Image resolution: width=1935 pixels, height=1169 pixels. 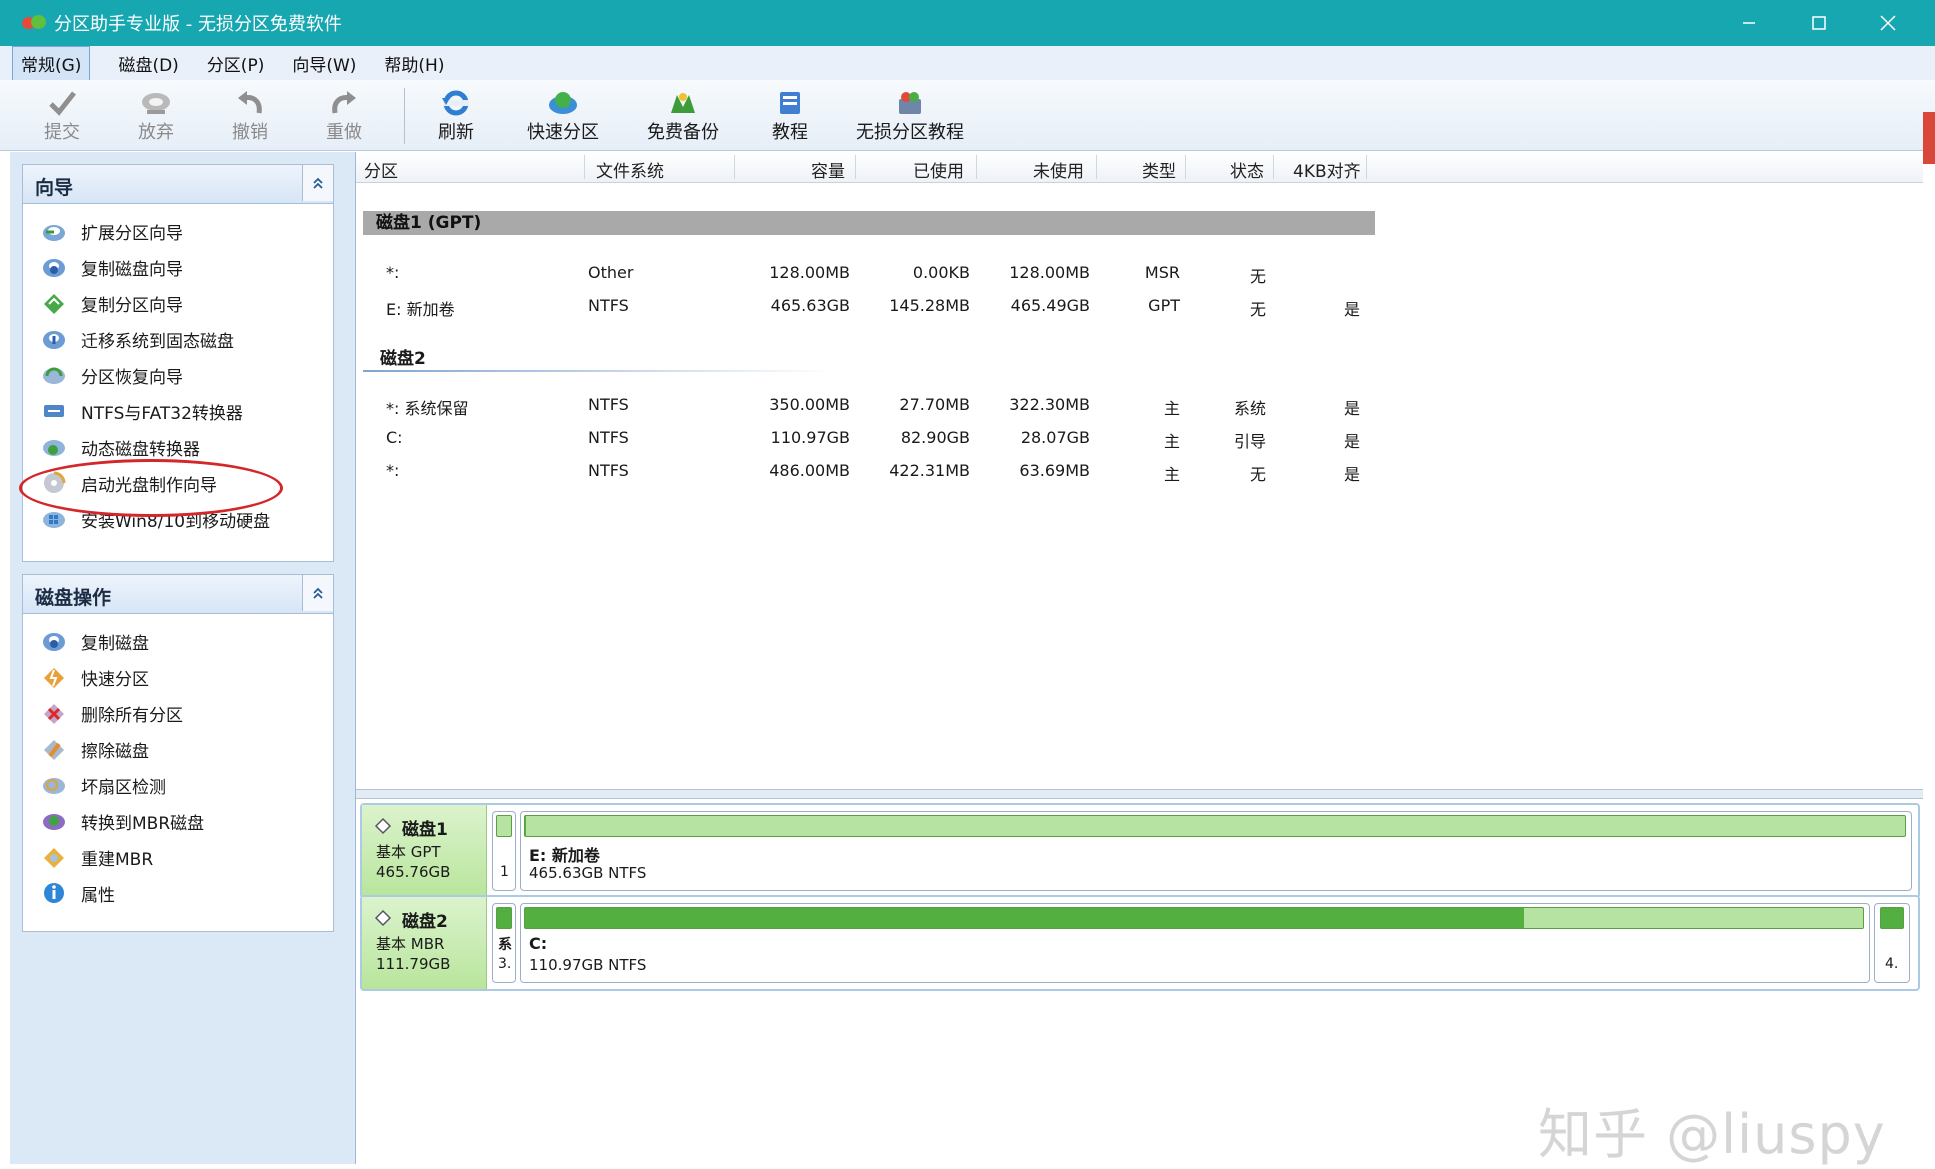 I want to click on disk-op-label: 转换到MBR磁盘, so click(x=143, y=823).